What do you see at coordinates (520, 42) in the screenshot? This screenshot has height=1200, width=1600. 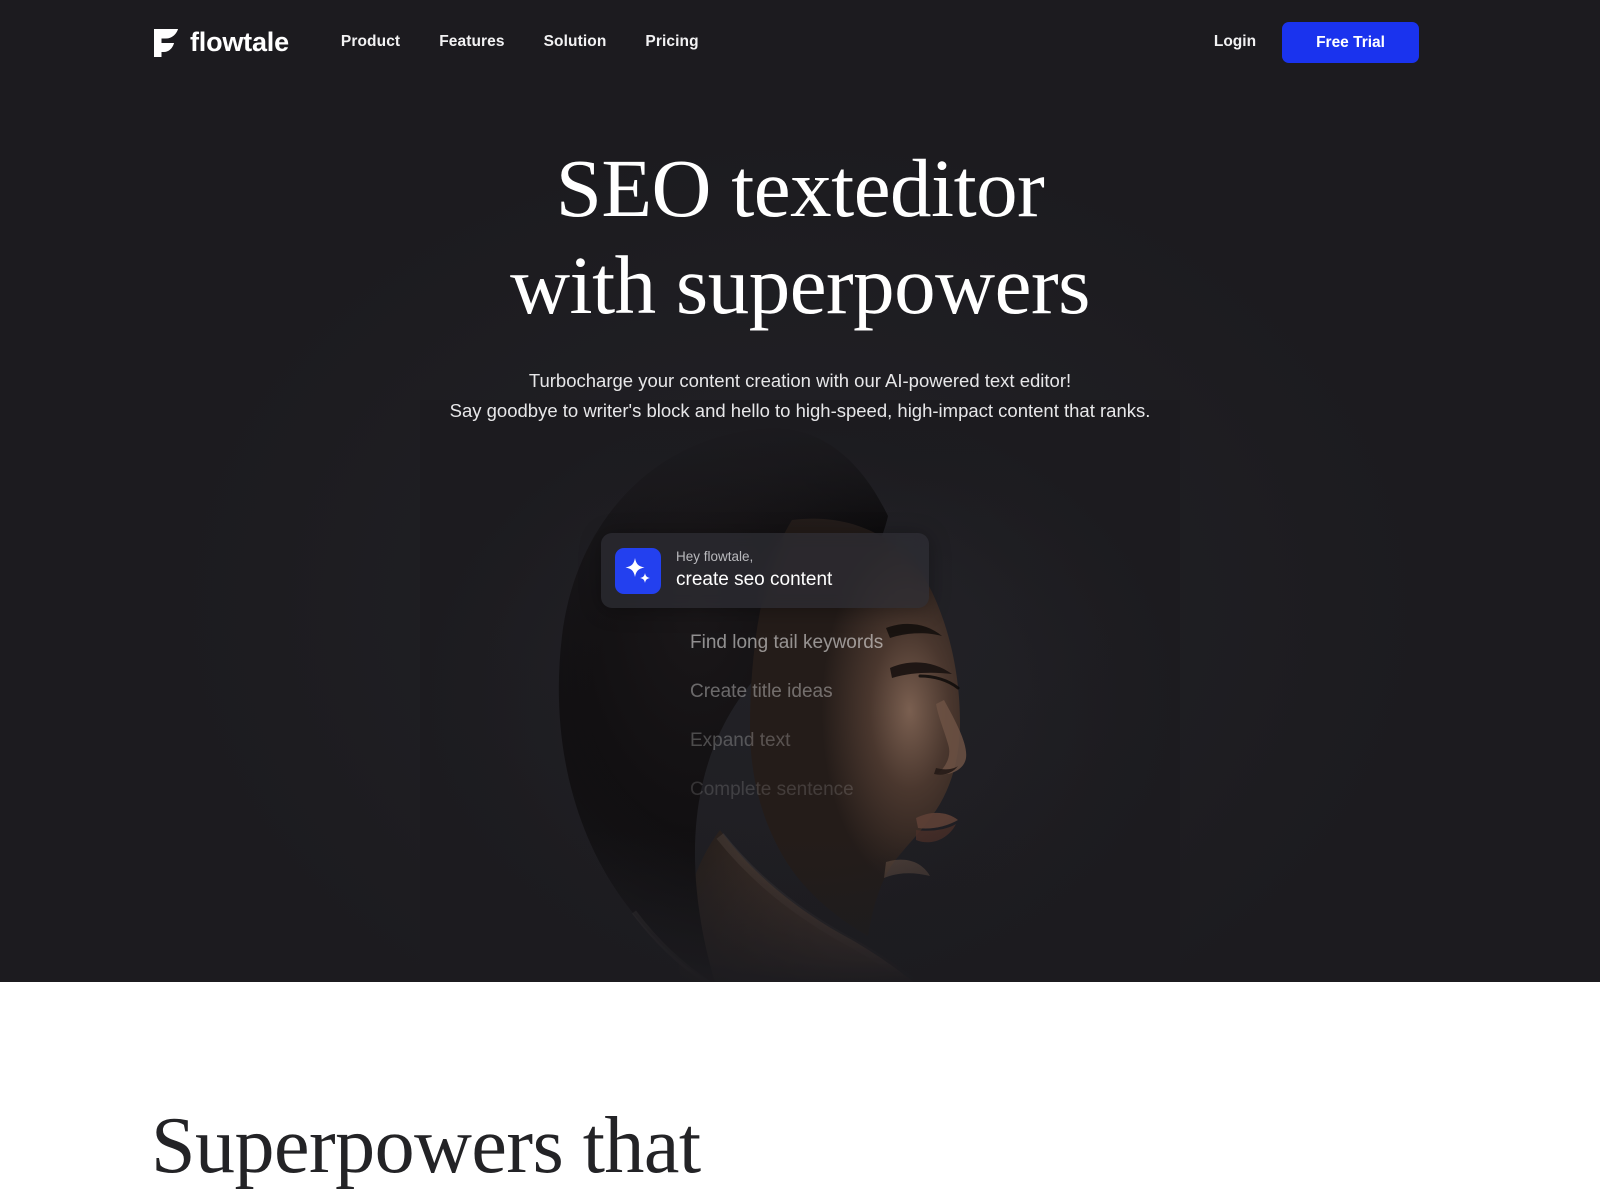 I see `primary-nav: Product Features Solution Pricing` at bounding box center [520, 42].